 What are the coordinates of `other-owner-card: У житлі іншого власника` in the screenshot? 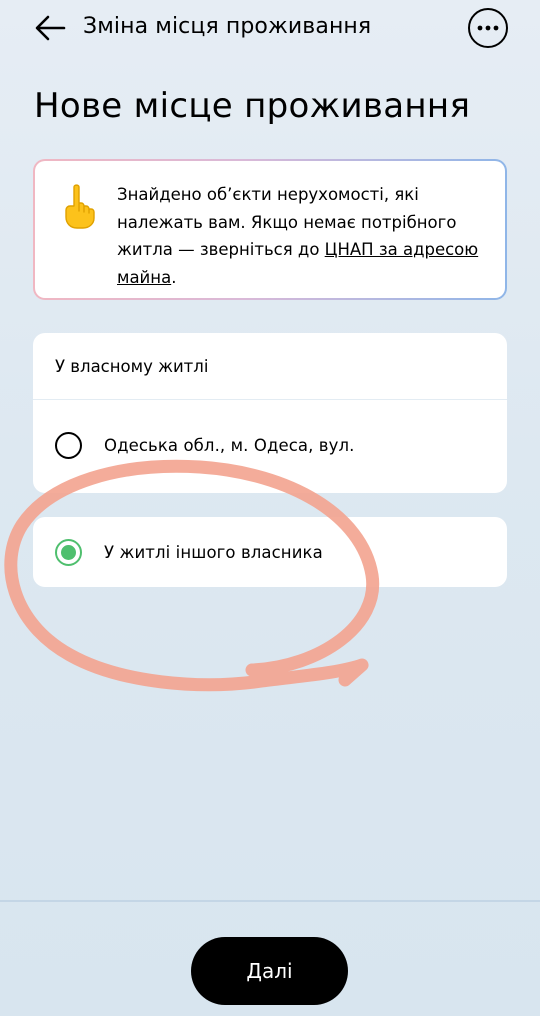 It's located at (270, 552).